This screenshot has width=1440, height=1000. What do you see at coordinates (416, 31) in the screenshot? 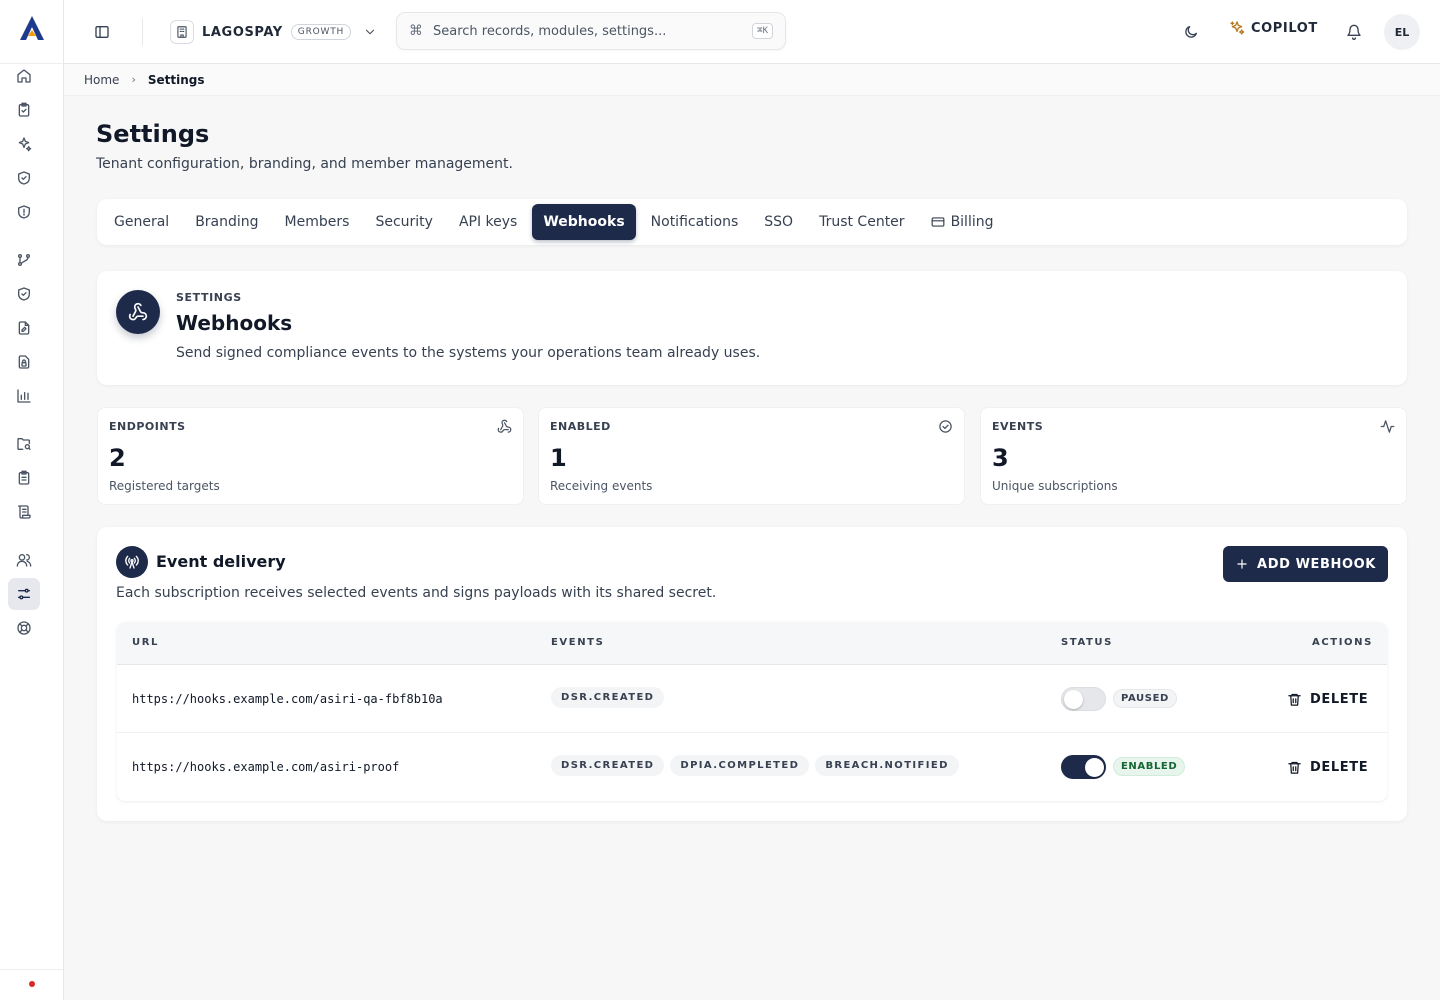
I see `command-icon: ⌘` at bounding box center [416, 31].